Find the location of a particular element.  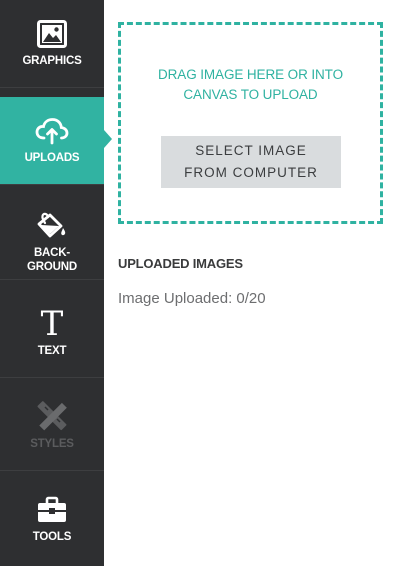

sidebar-item-label: BACK- GROUND is located at coordinates (52, 260).